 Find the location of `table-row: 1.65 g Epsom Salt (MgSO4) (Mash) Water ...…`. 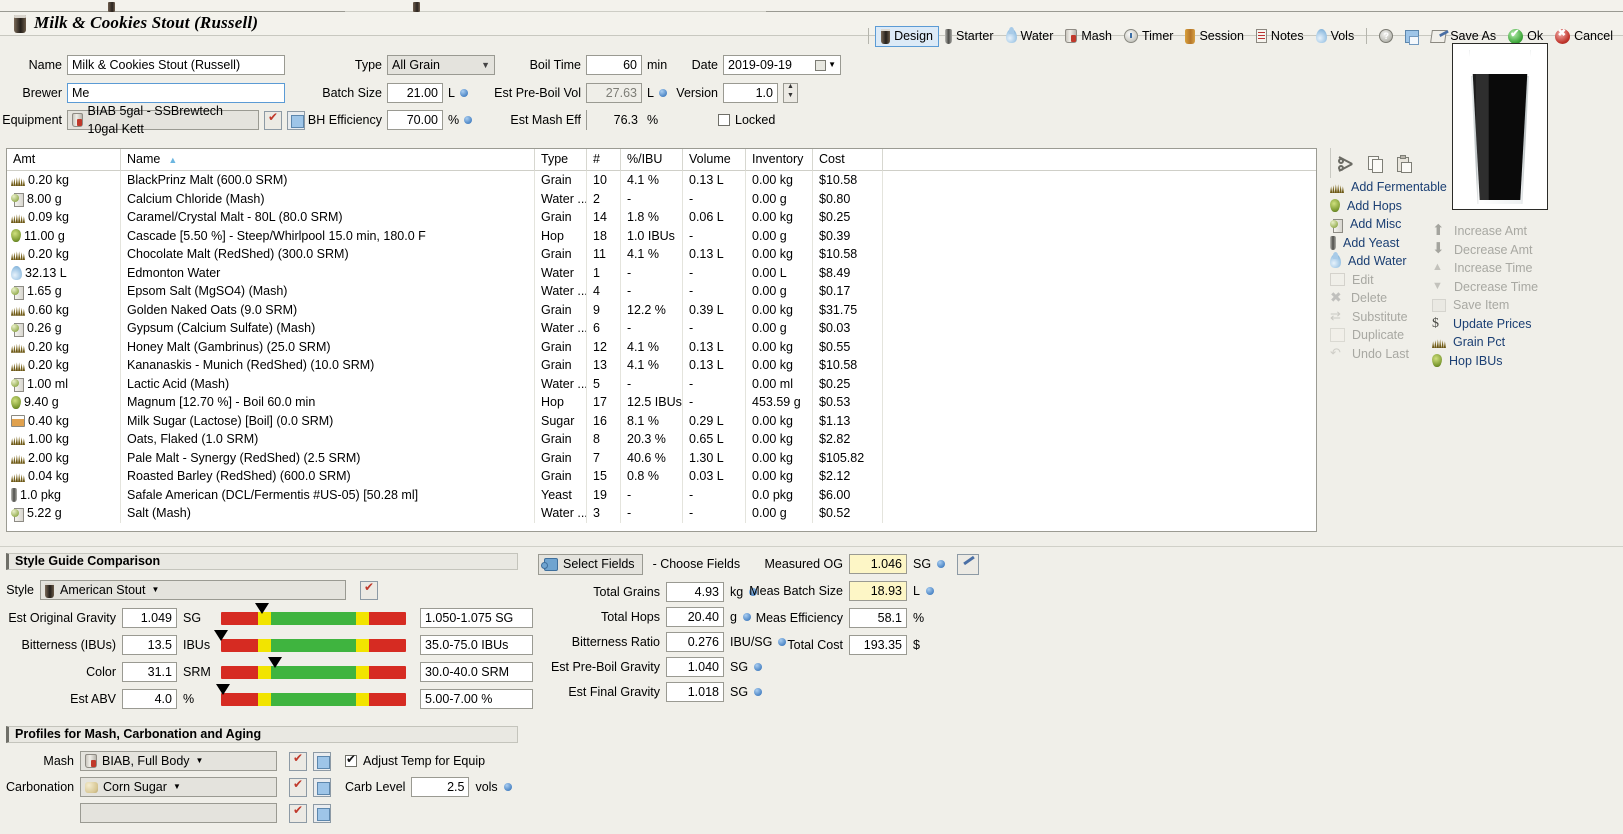

table-row: 1.65 g Epsom Salt (MgSO4) (Mash) Water ...… is located at coordinates (661, 291).